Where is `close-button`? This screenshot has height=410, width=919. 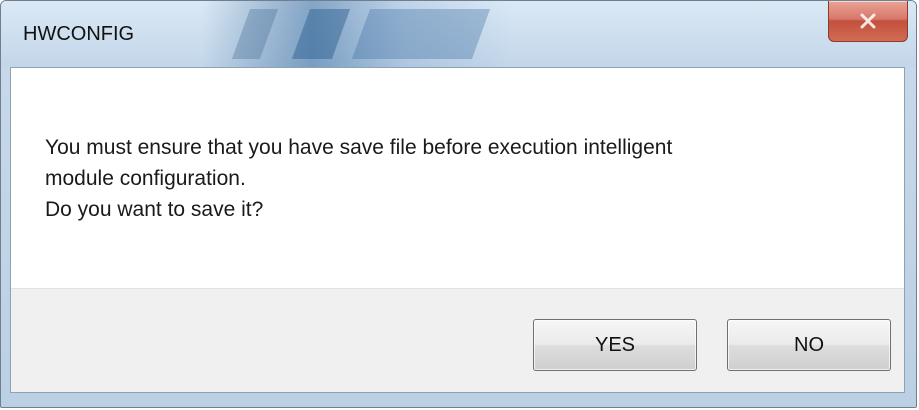 close-button is located at coordinates (868, 21).